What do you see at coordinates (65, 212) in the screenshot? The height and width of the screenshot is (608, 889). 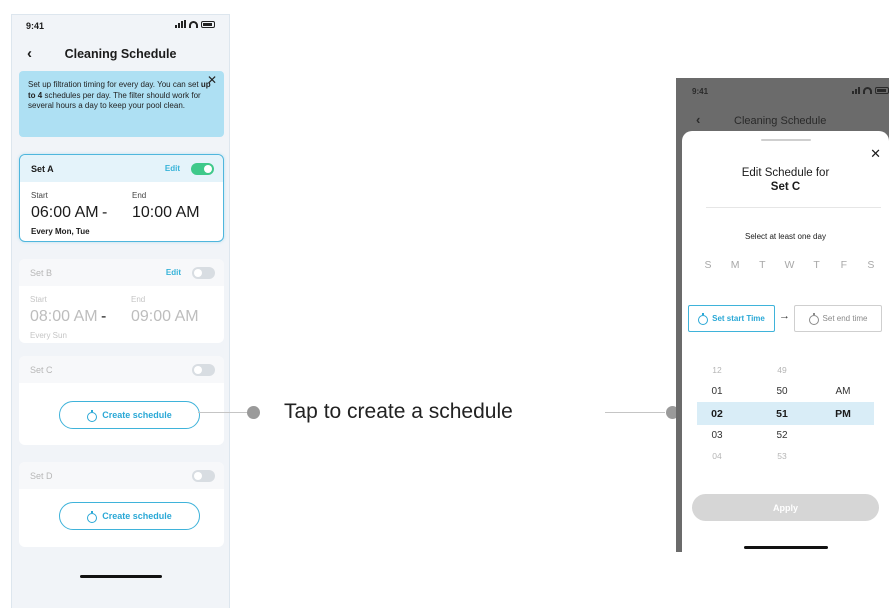 I see `start-time: 06:00 AM` at bounding box center [65, 212].